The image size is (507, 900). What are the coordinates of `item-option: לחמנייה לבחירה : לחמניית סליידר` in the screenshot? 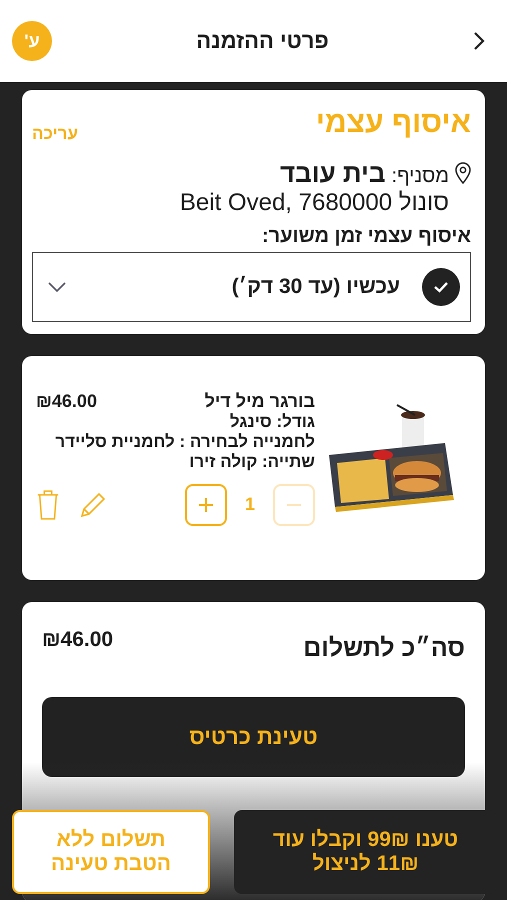 It's located at (175, 442).